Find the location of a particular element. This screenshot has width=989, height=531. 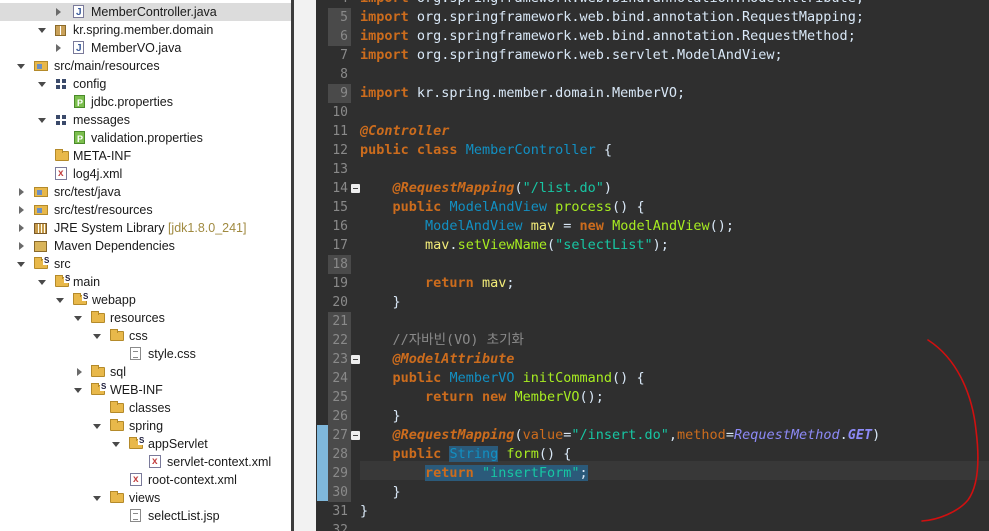

tree-item-label: root-context.xml is located at coordinates (192, 480).